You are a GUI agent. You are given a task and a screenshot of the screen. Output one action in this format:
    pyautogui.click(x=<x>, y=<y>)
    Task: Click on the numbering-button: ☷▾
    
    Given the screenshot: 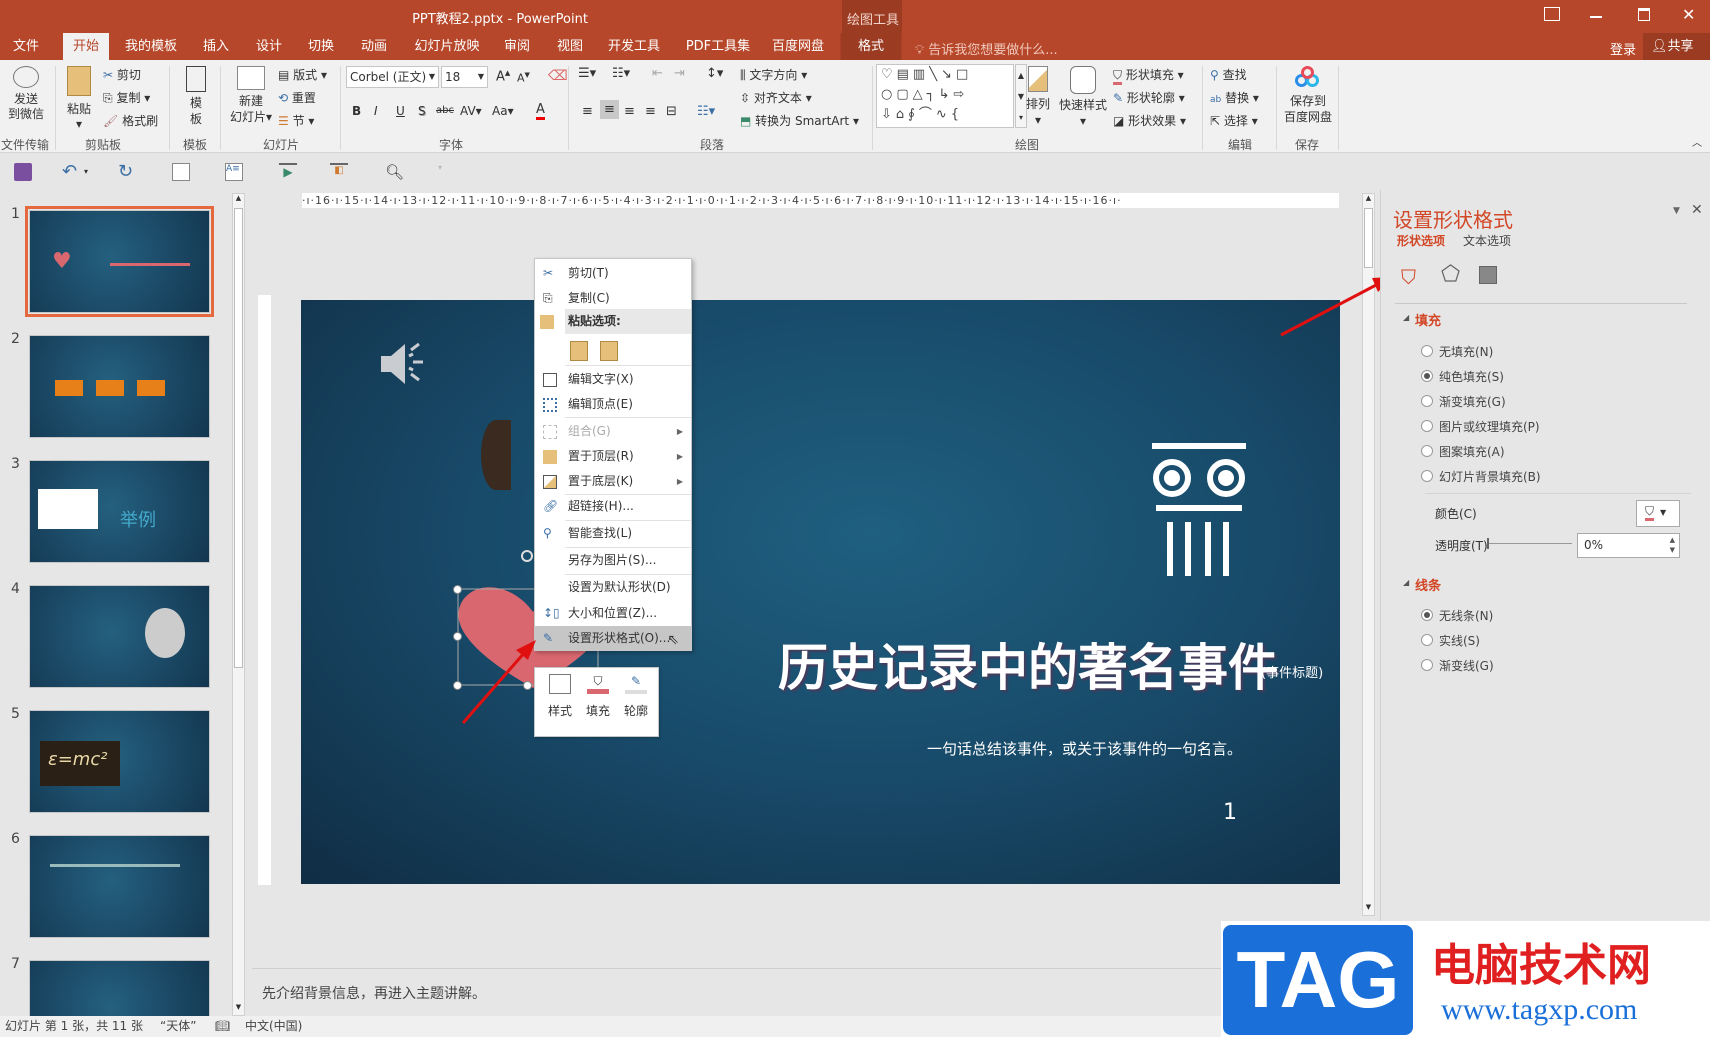 What is the action you would take?
    pyautogui.click(x=621, y=73)
    